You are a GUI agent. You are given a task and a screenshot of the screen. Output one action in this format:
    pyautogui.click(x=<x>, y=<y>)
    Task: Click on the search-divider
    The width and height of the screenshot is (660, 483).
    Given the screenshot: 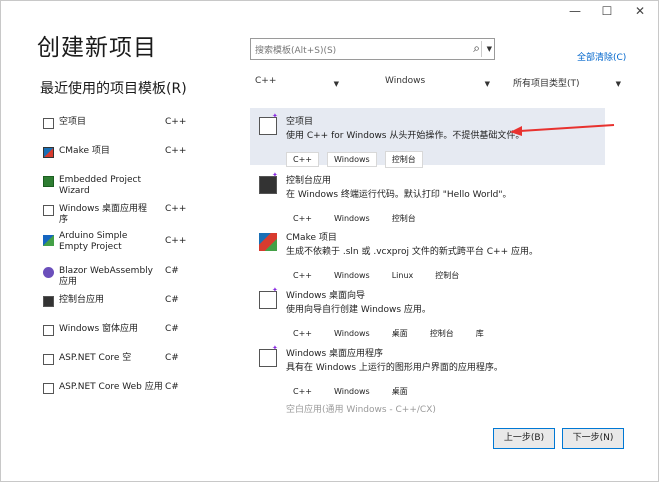 What is the action you would take?
    pyautogui.click(x=481, y=49)
    